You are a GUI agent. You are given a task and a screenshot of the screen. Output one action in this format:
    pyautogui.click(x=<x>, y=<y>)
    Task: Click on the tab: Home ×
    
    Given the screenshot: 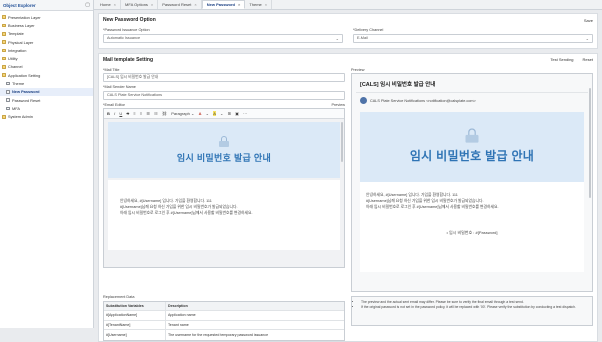 What is the action you would take?
    pyautogui.click(x=109, y=4)
    